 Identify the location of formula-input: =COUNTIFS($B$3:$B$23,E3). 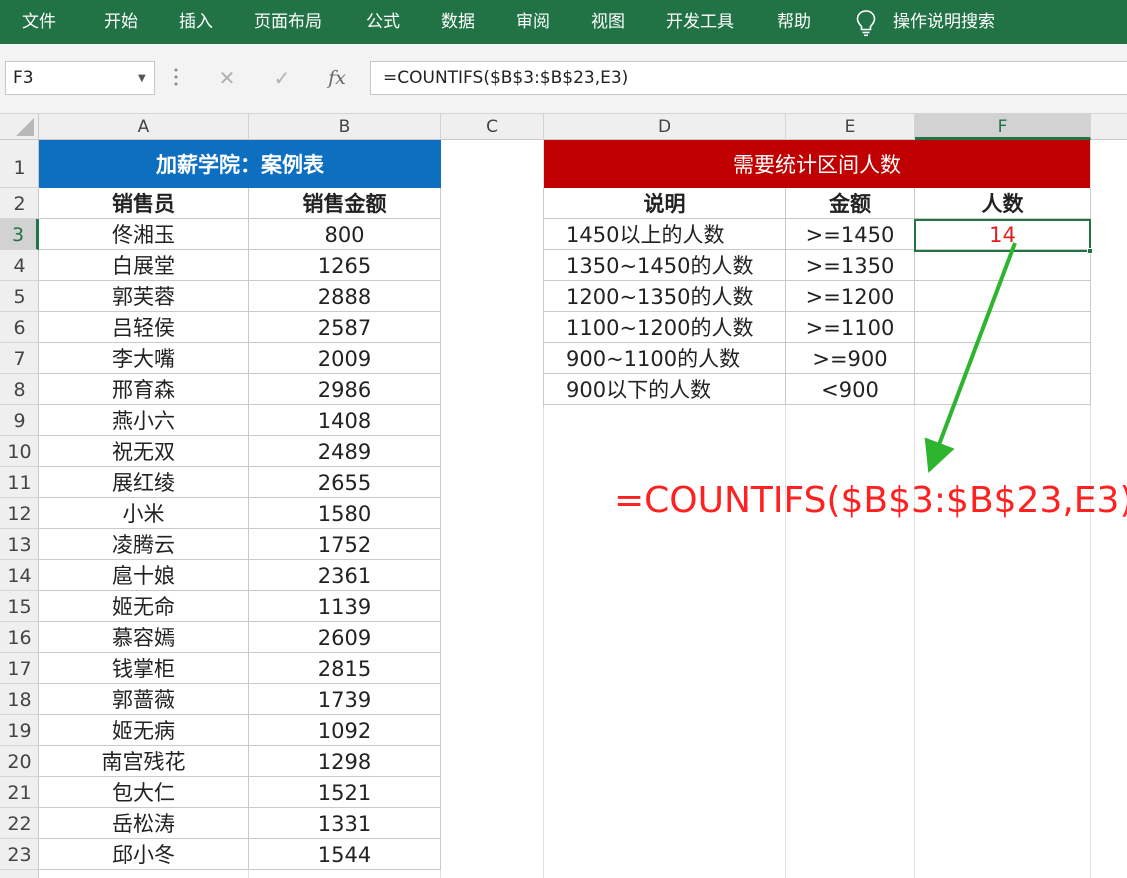
(748, 78).